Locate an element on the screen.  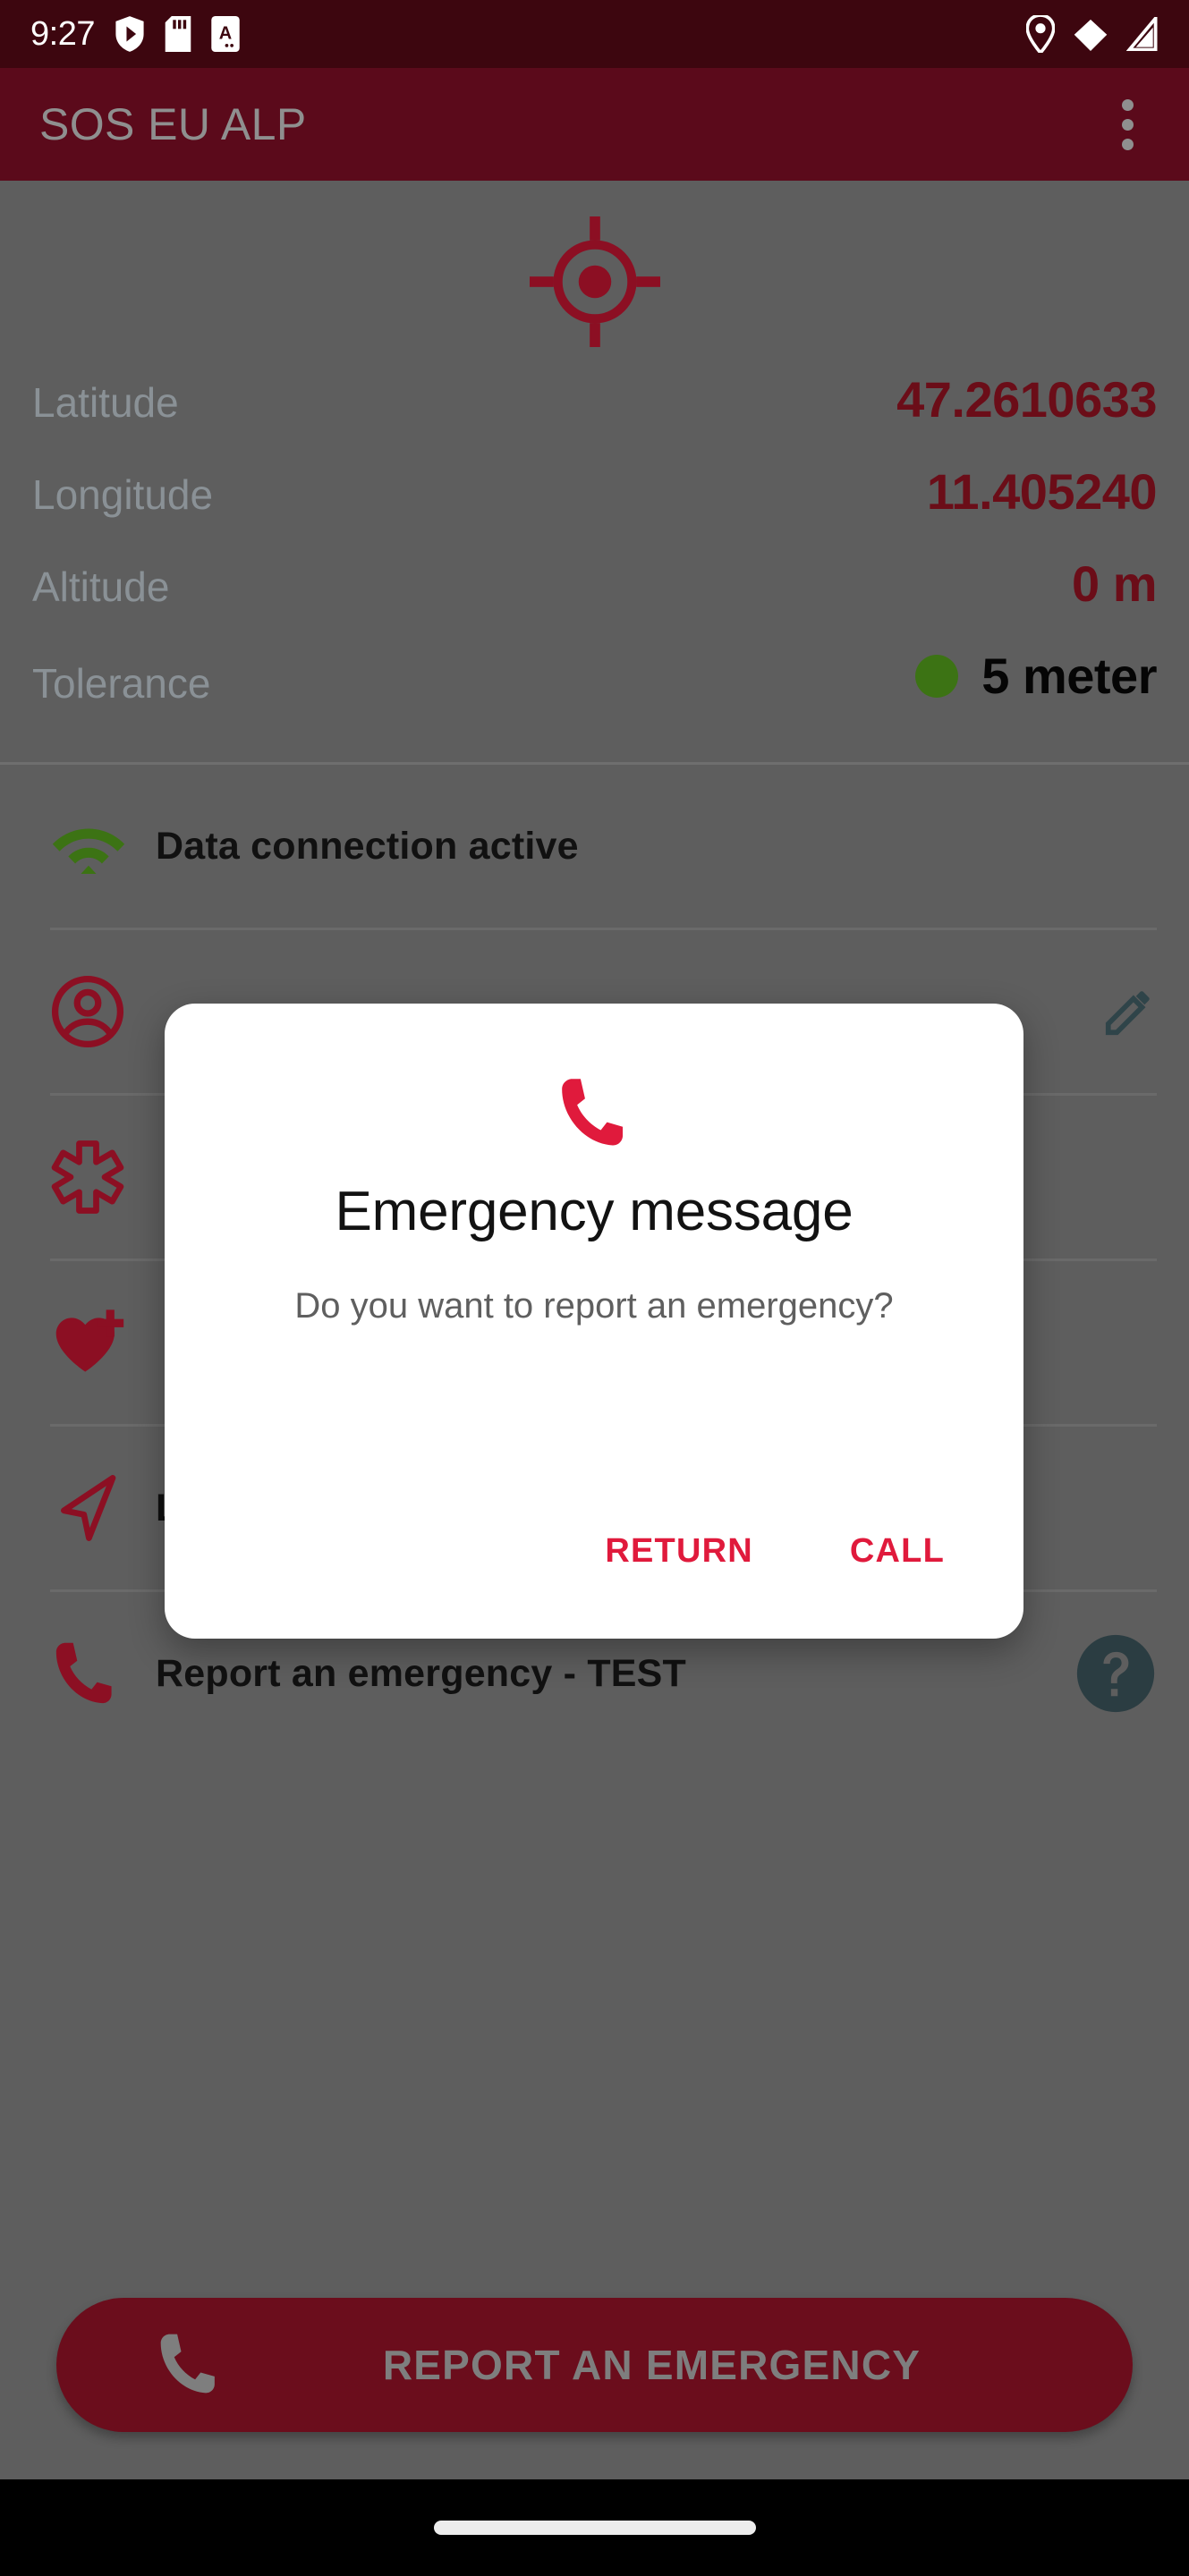
navigation-arrow-icon is located at coordinates (93, 1508).